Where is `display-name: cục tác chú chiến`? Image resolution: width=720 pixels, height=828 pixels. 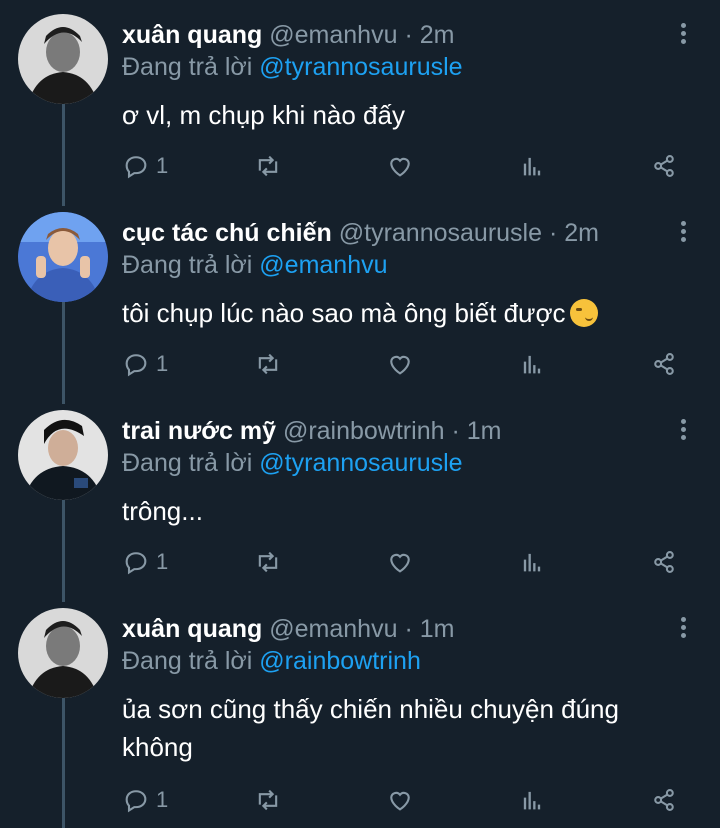 display-name: cục tác chú chiến is located at coordinates (227, 233).